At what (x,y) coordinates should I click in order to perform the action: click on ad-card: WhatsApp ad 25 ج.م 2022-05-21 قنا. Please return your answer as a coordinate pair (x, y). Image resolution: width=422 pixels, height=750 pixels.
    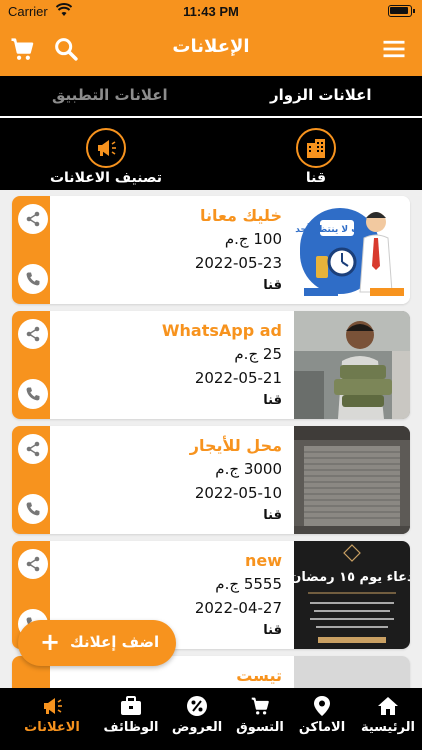
    Looking at the image, I should click on (211, 365).